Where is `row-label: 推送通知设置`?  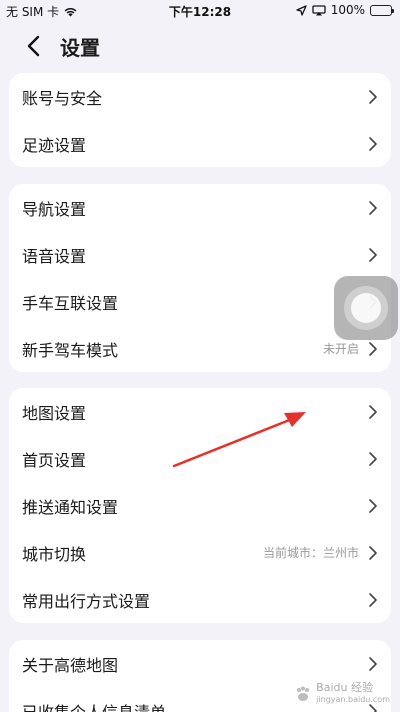 row-label: 推送通知设置 is located at coordinates (70, 507).